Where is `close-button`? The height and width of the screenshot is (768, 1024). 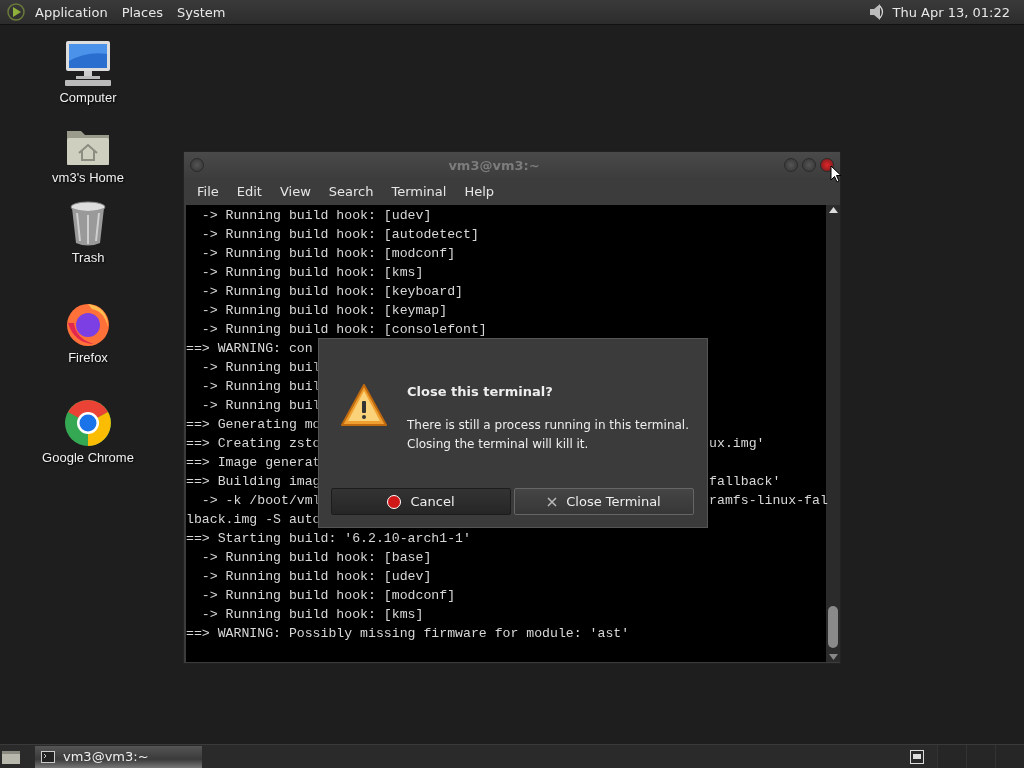
close-button is located at coordinates (827, 165).